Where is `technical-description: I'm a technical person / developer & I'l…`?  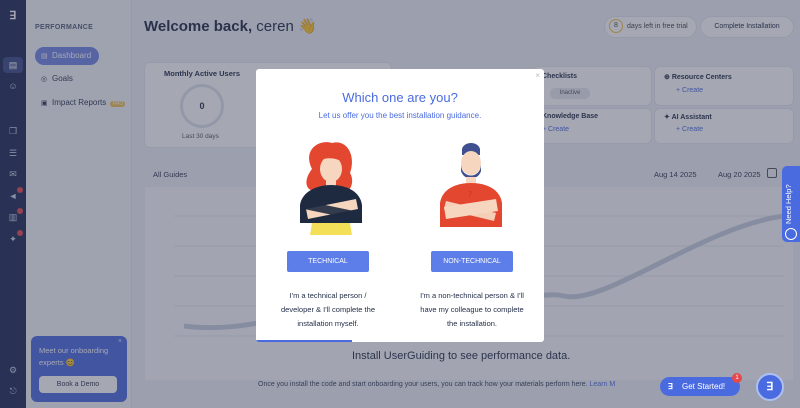
technical-description: I'm a technical person / developer & I'l… is located at coordinates (328, 309).